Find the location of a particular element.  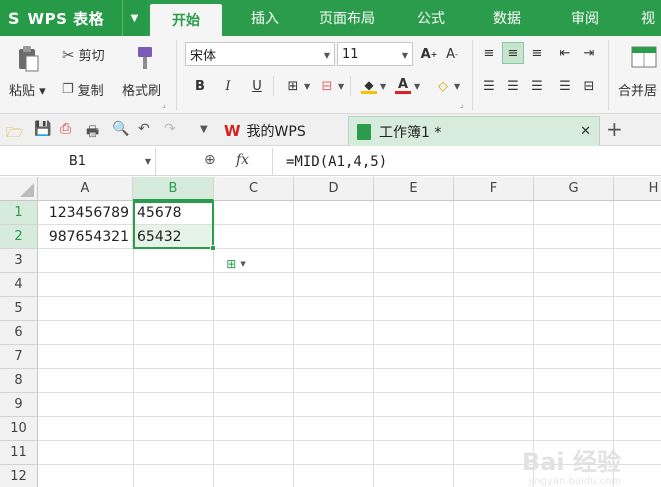

align-bottom-icon: ≡ is located at coordinates (537, 53).